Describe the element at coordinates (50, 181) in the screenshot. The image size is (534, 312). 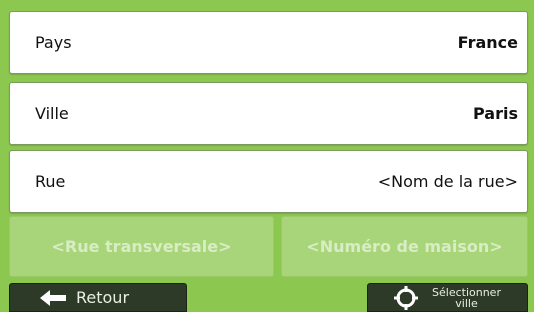
I see `street-label: Rue` at that location.